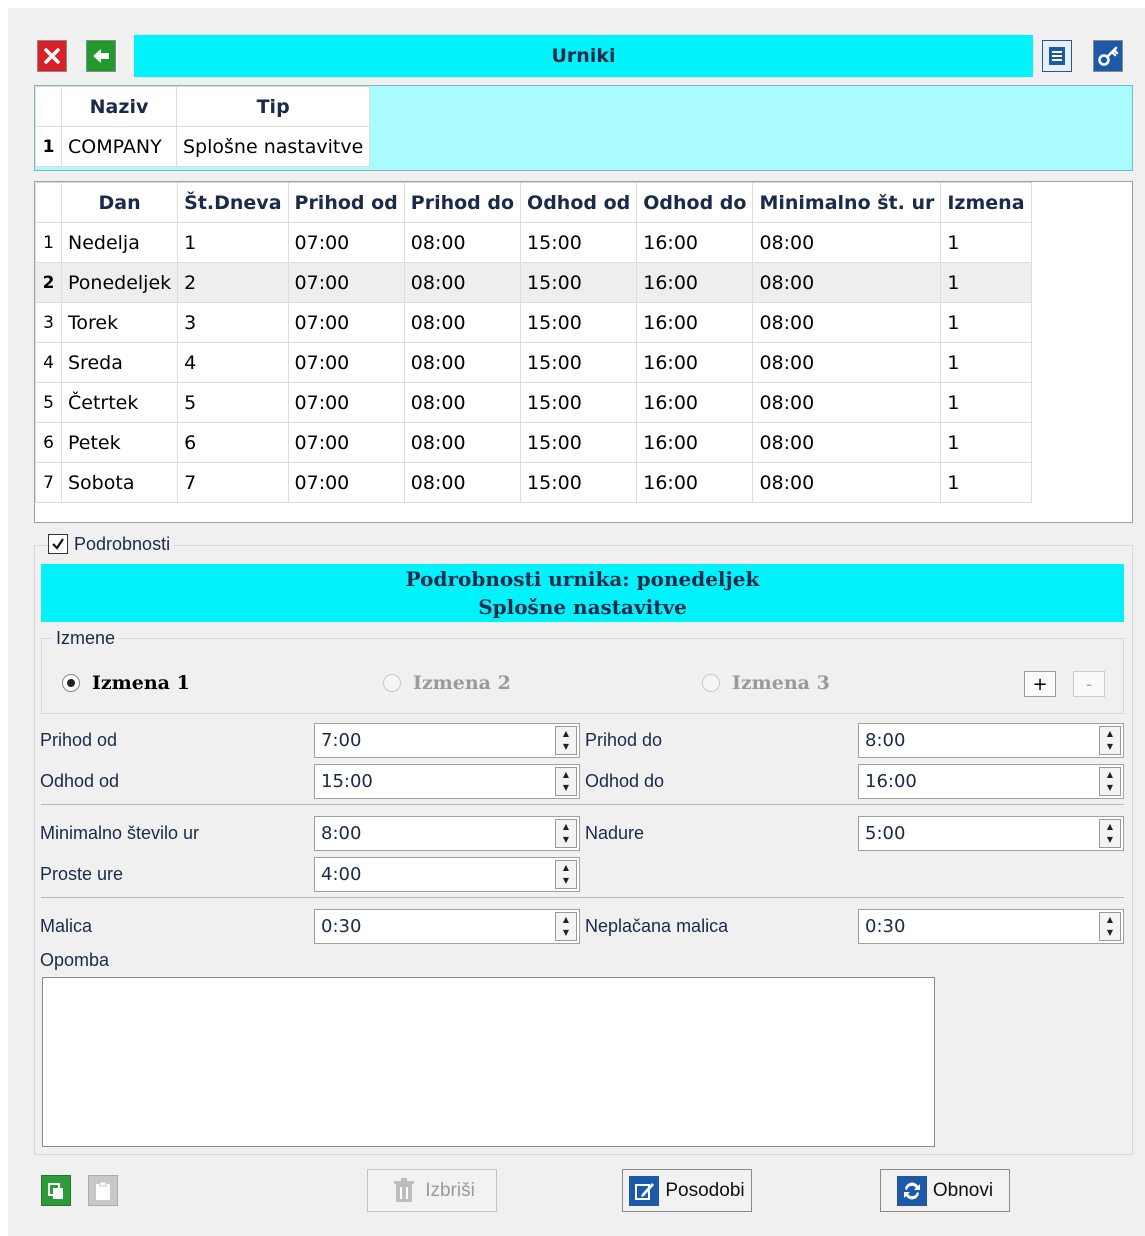  I want to click on odhod-od-spinbox: 15:00 ▲ ▼, so click(447, 781).